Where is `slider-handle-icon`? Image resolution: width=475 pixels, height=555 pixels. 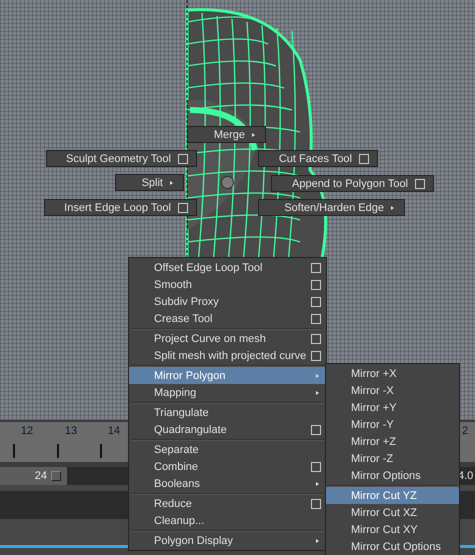
slider-handle-icon is located at coordinates (56, 476).